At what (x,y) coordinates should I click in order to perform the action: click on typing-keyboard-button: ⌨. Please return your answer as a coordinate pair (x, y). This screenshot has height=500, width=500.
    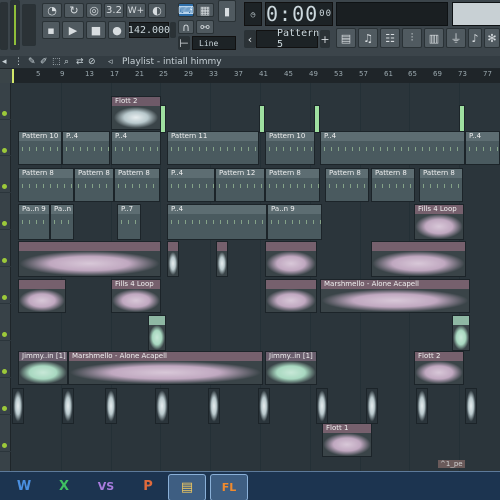
    Looking at the image, I should click on (186, 10).